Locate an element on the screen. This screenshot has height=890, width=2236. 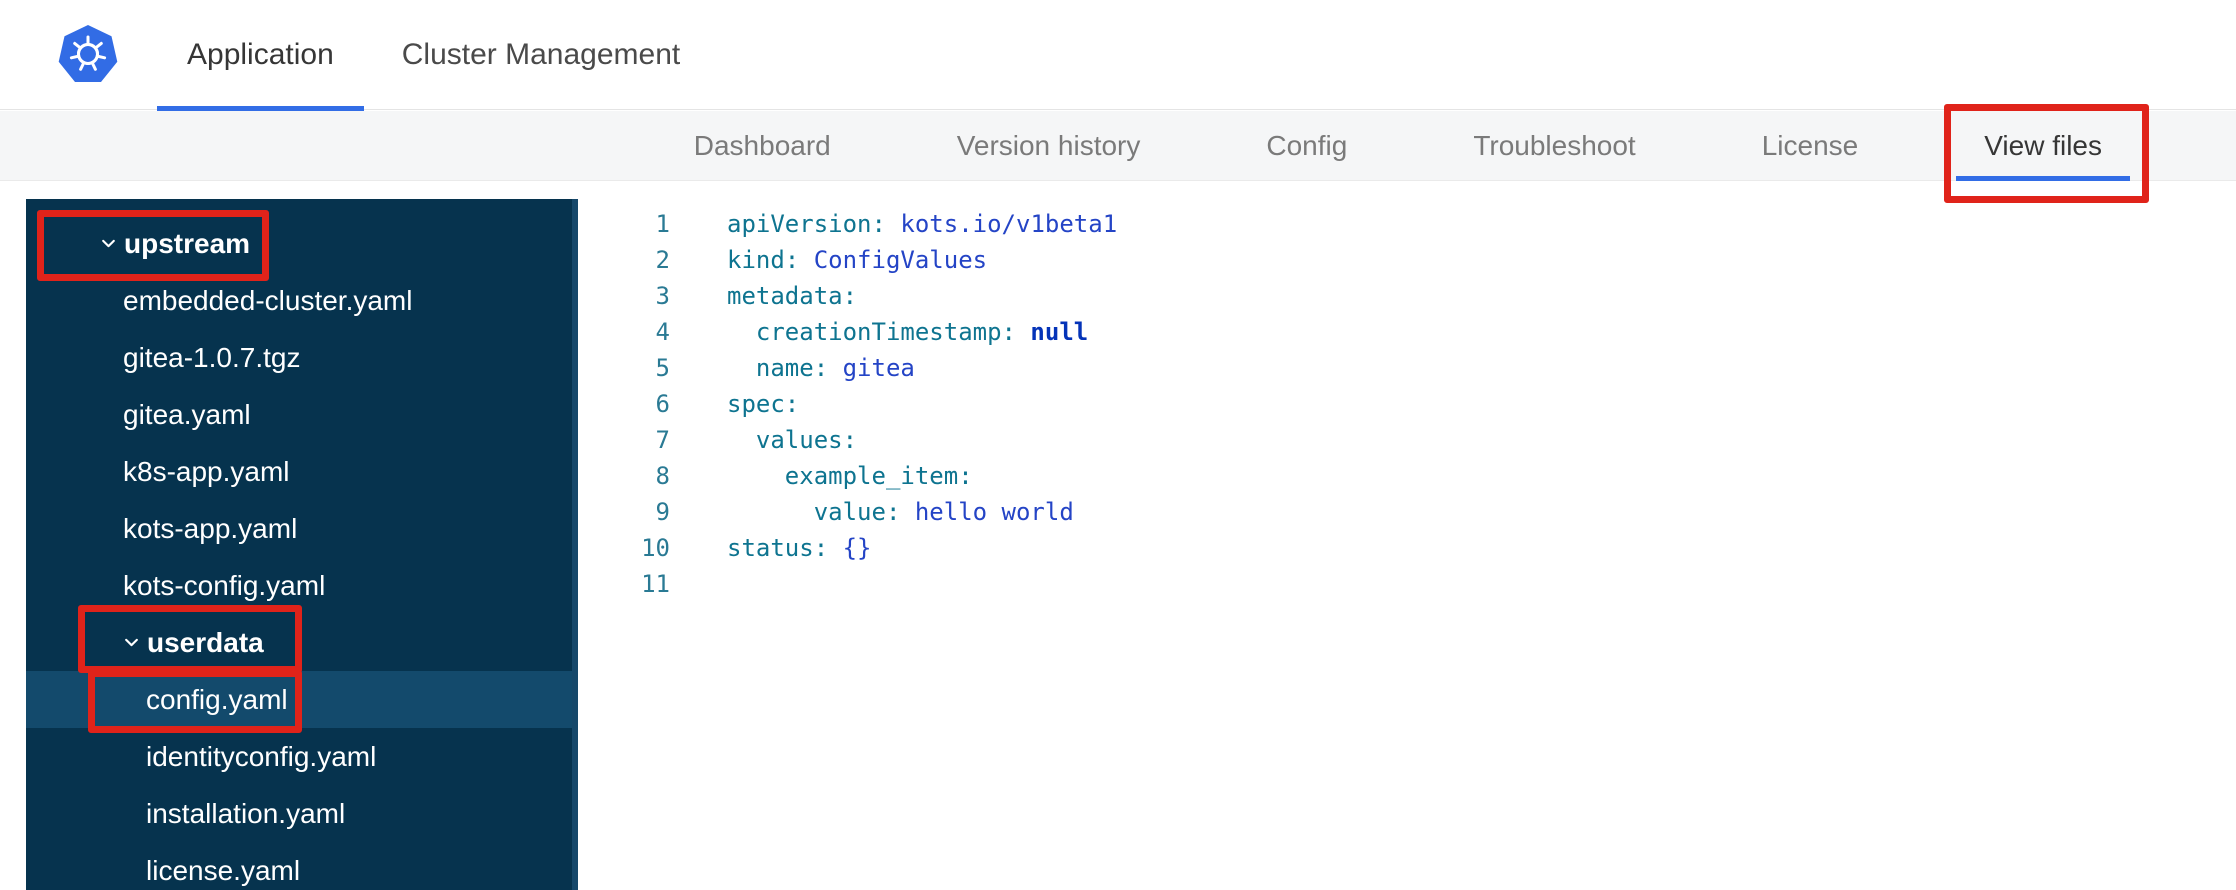
tree-file-gitea-1-0-7-tgz: gitea-1.0.7.tgz is located at coordinates (302, 357).